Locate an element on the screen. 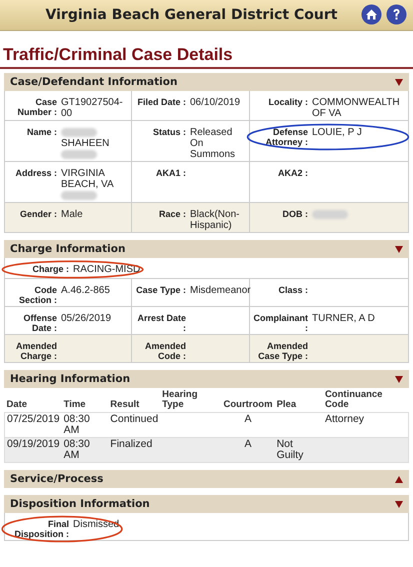 This screenshot has width=413, height=567. field-label: Case Type : is located at coordinates (160, 290).